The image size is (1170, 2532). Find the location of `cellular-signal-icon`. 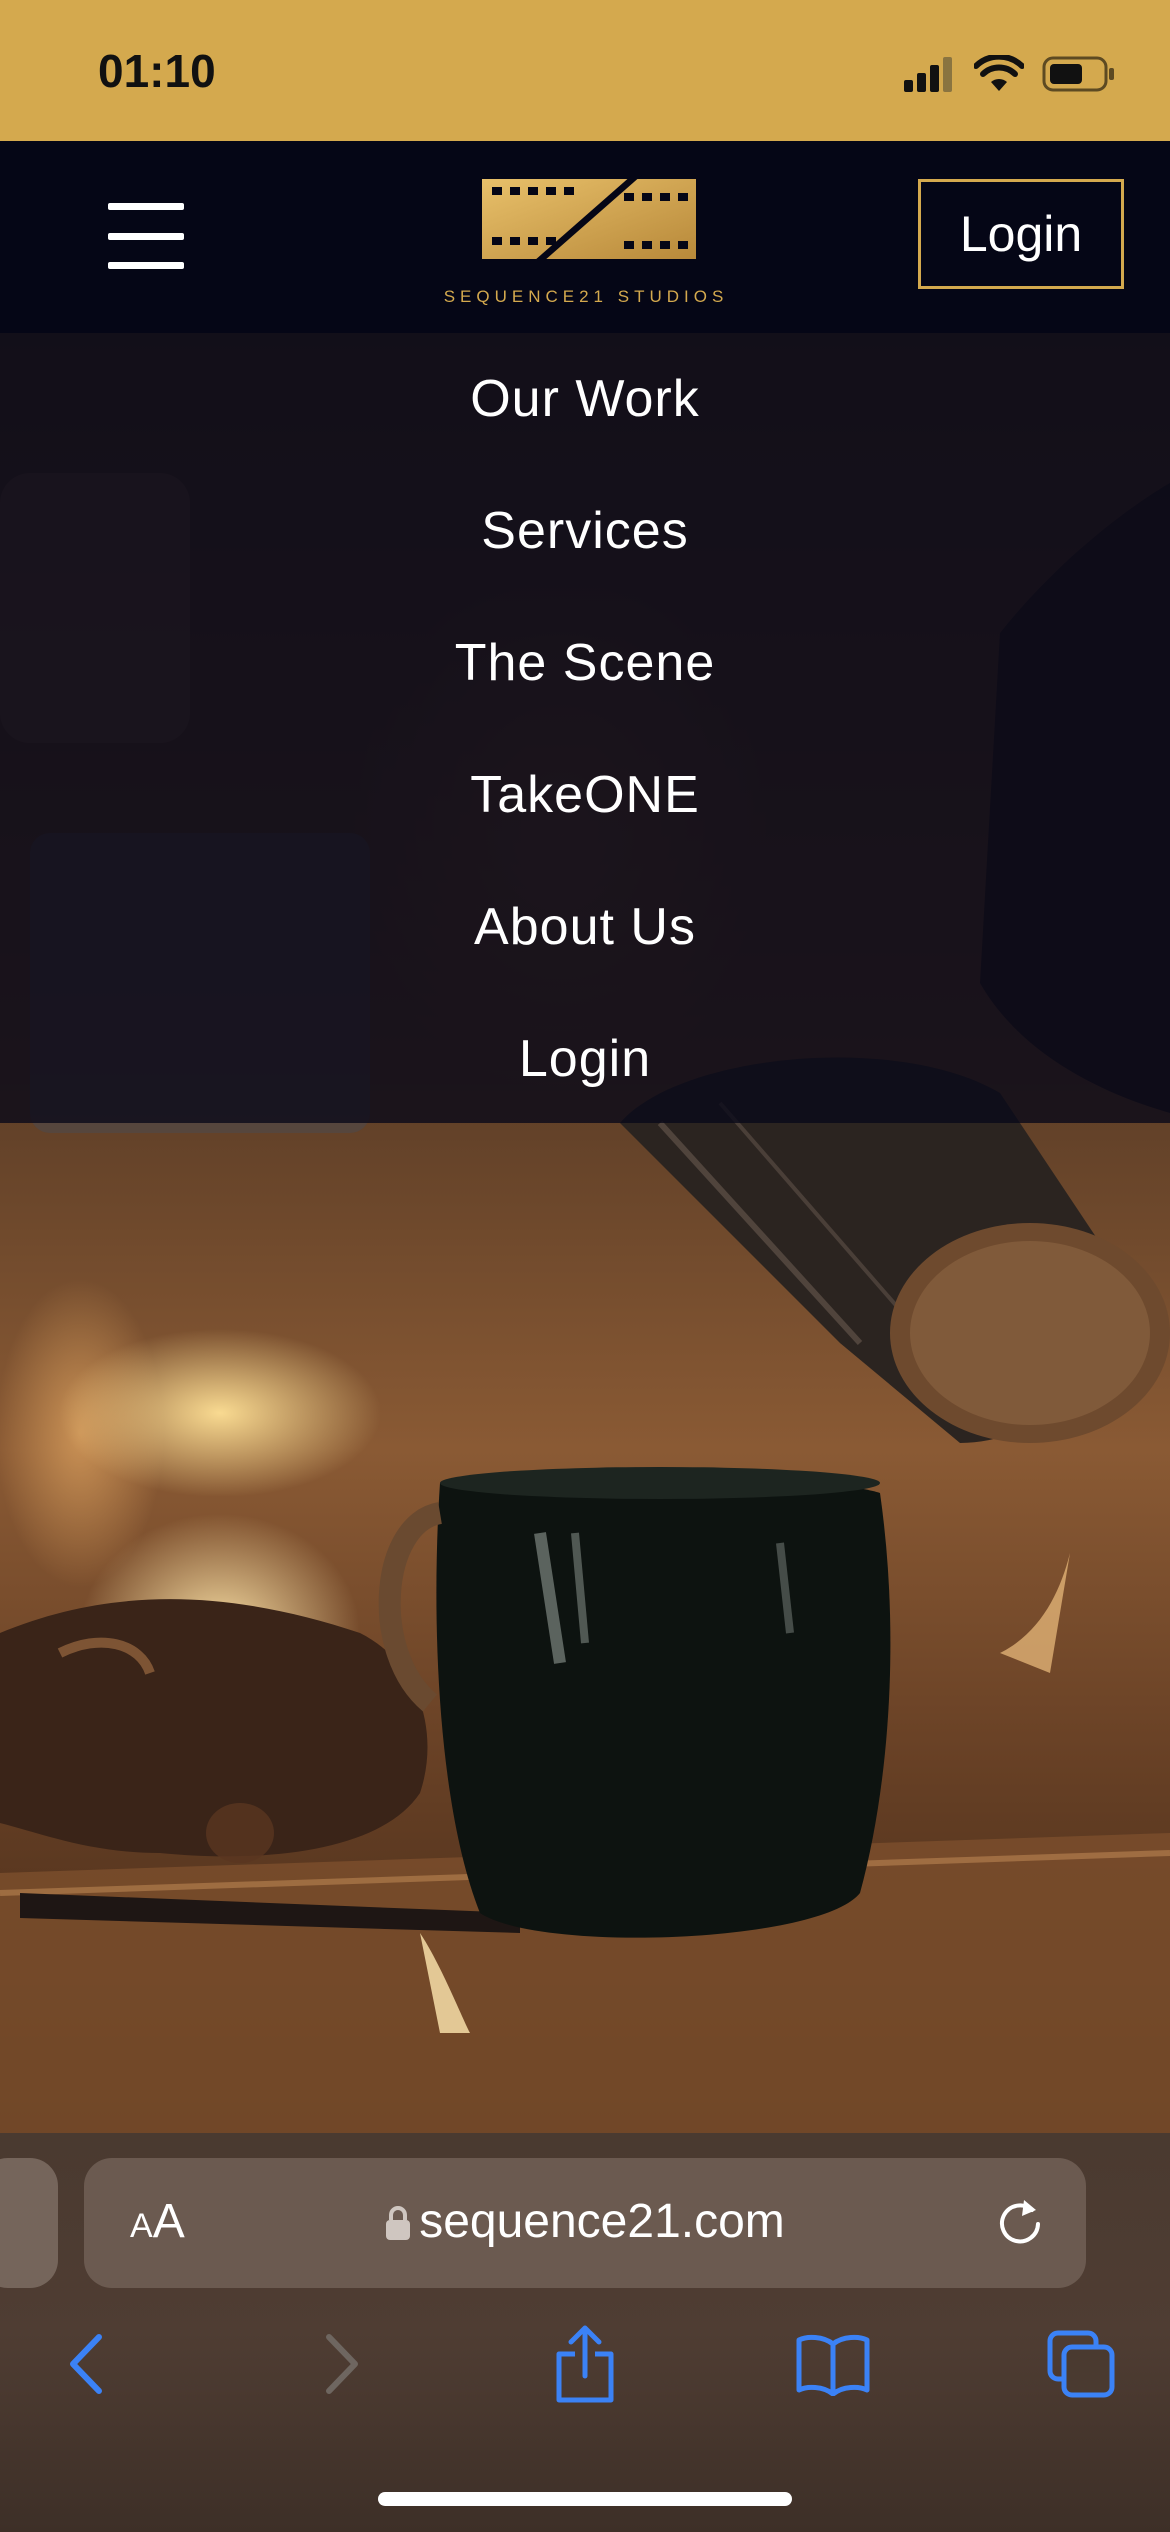

cellular-signal-icon is located at coordinates (928, 74).